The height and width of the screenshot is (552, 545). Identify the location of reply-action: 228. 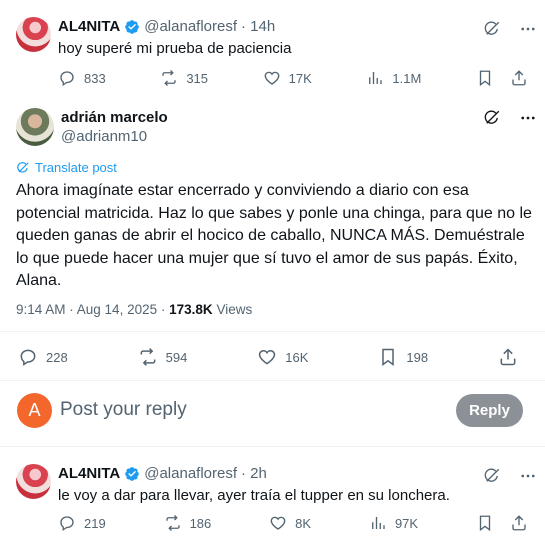
(43, 357).